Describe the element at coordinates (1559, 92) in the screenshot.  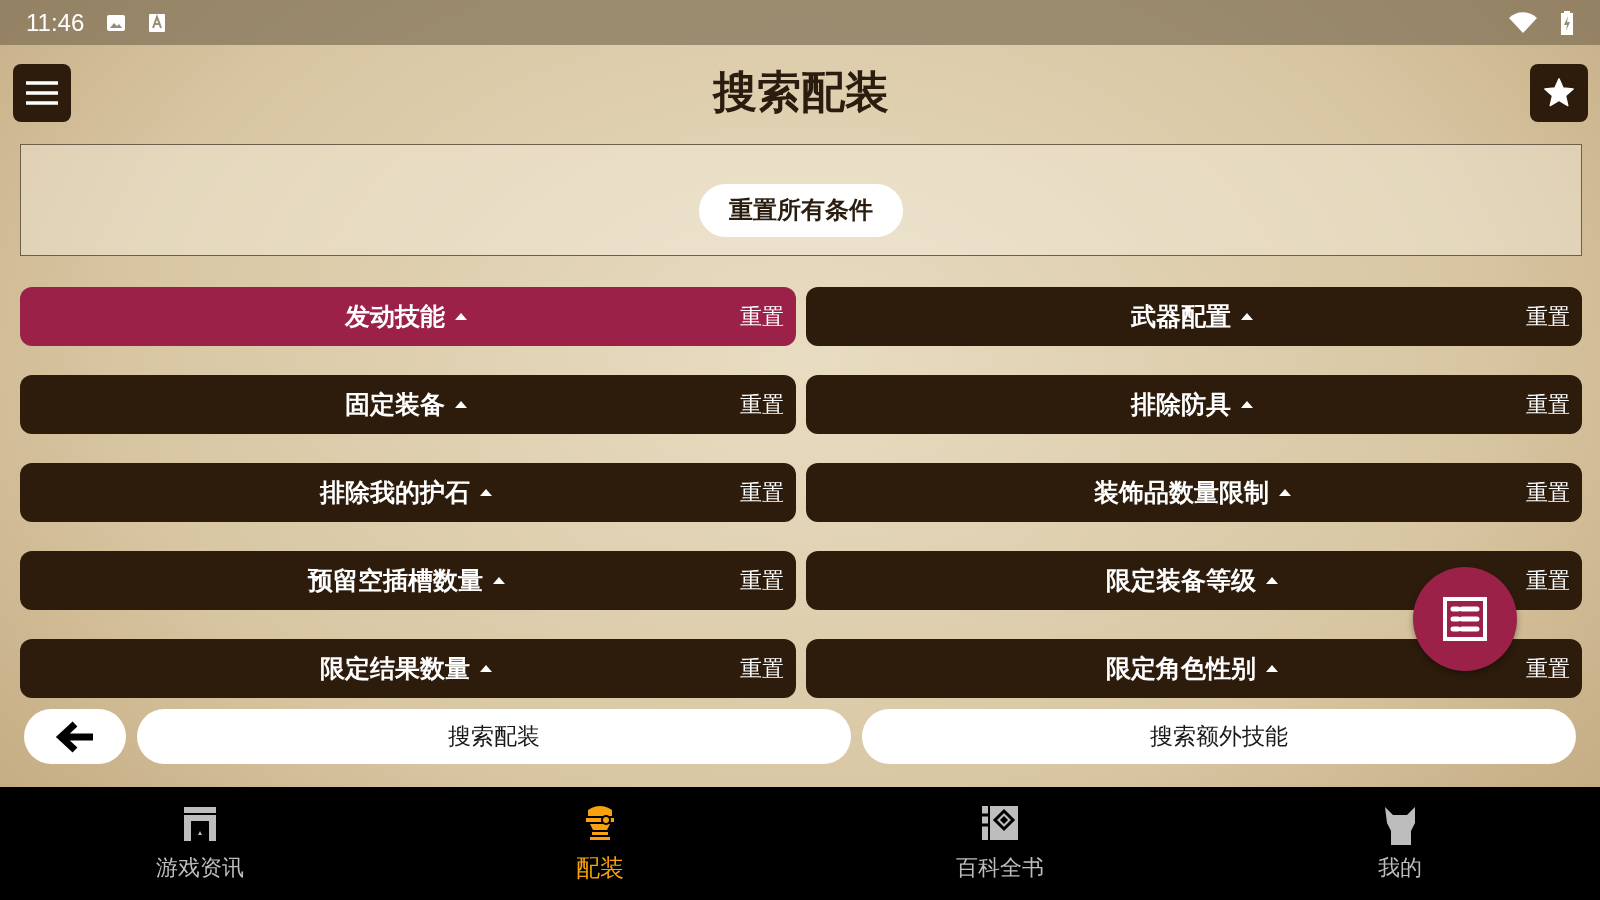
I see `favorite-button` at that location.